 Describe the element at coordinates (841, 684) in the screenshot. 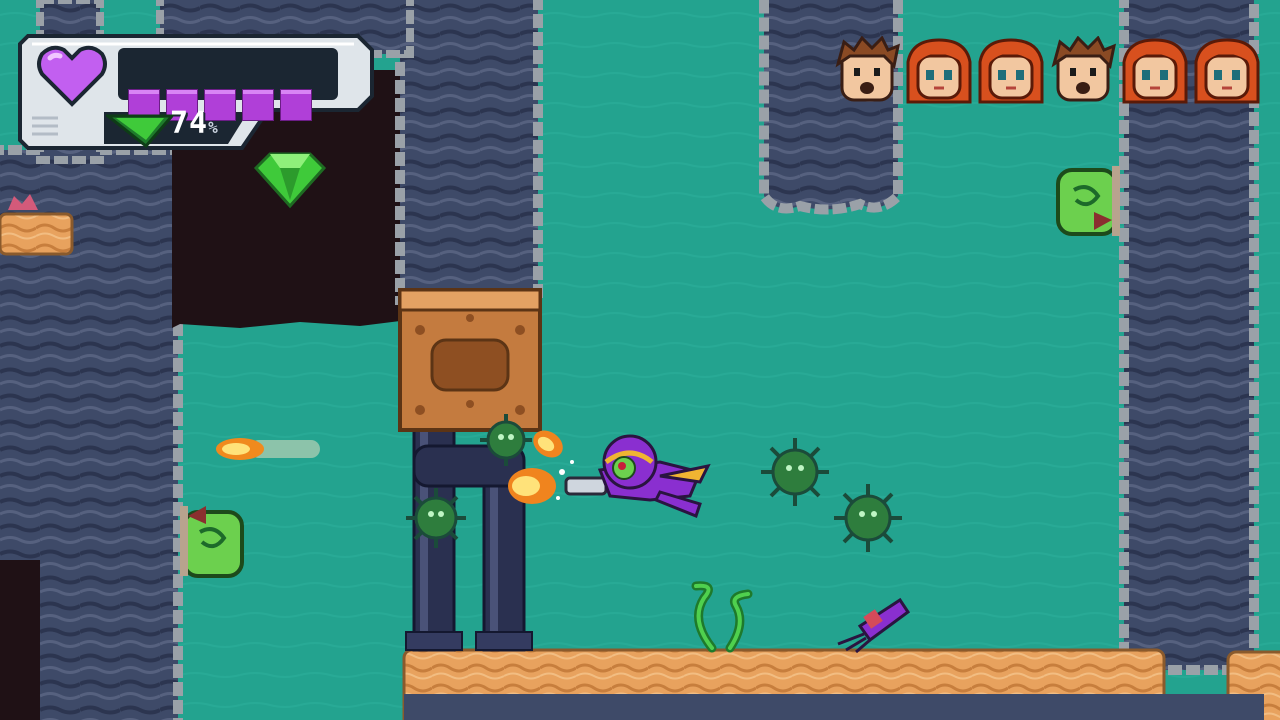

I see `sand-floor` at that location.